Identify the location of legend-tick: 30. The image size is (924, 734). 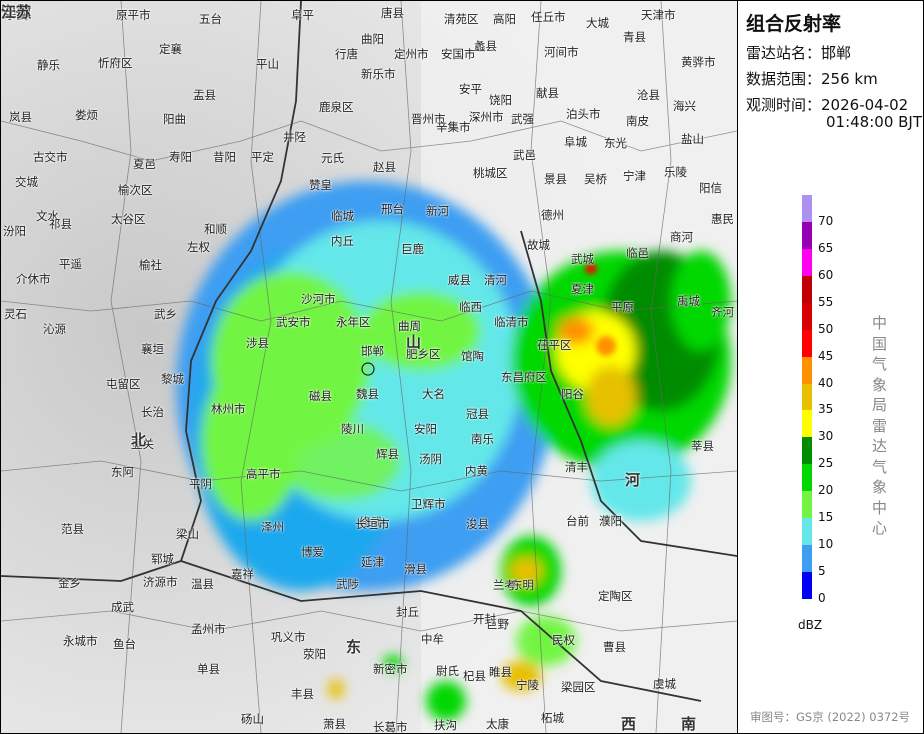
(826, 436).